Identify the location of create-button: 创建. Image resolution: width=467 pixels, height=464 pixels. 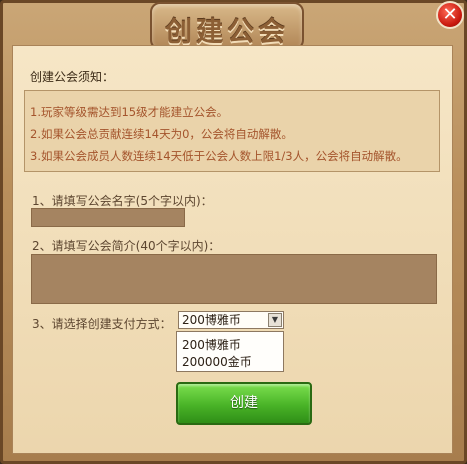
(244, 403).